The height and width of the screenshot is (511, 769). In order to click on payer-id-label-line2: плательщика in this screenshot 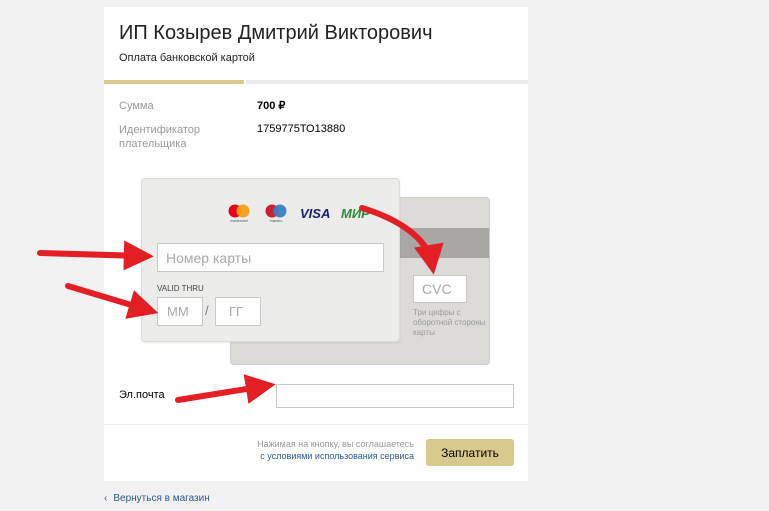, I will do `click(153, 144)`.